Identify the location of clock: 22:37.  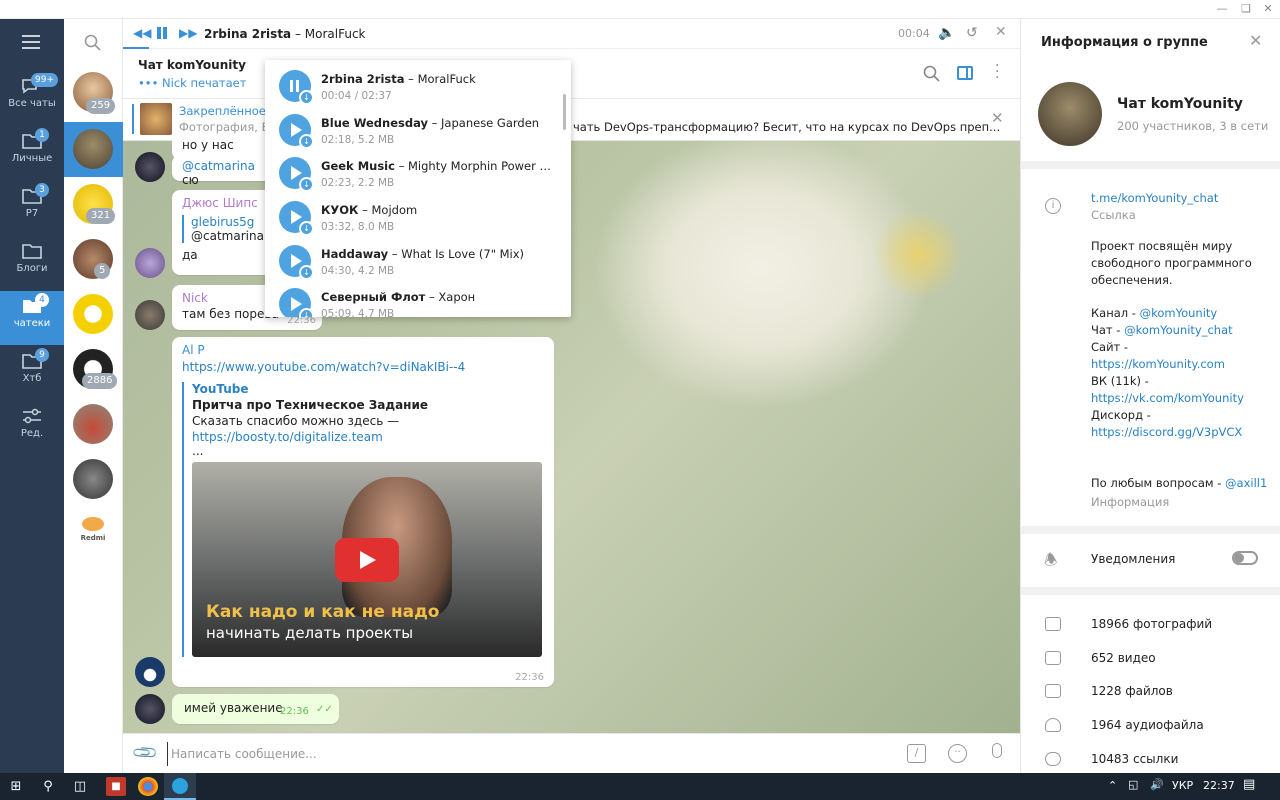
(1219, 785).